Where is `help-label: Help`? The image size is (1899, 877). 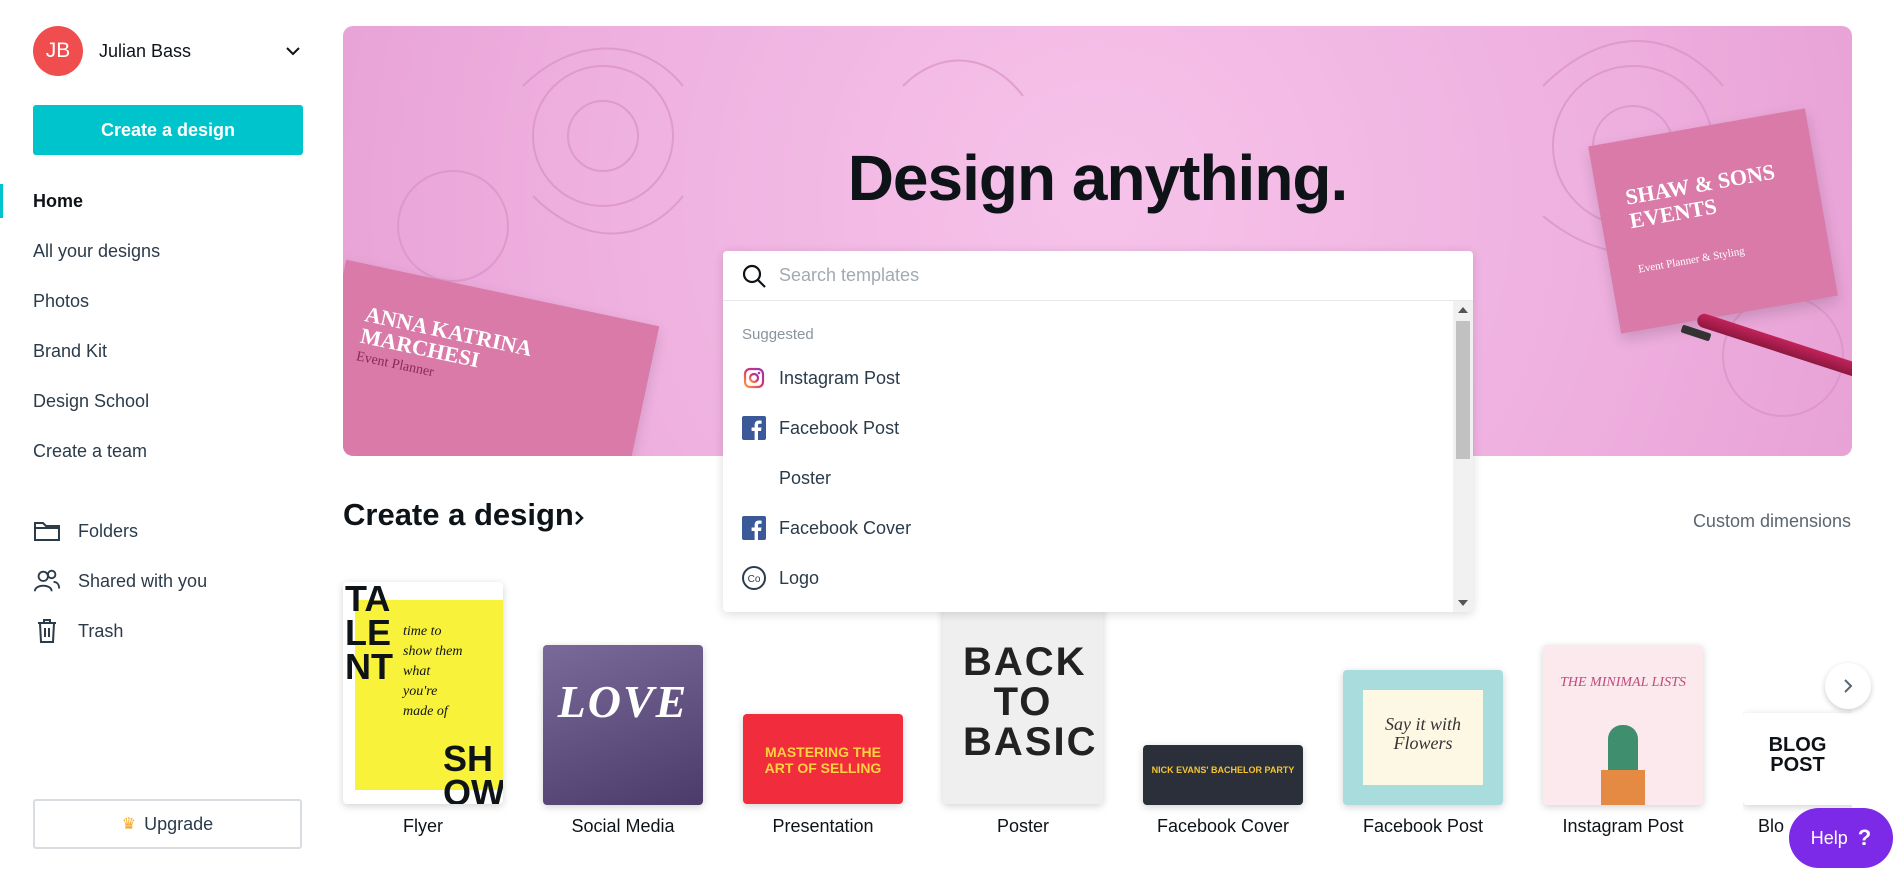 help-label: Help is located at coordinates (1829, 837).